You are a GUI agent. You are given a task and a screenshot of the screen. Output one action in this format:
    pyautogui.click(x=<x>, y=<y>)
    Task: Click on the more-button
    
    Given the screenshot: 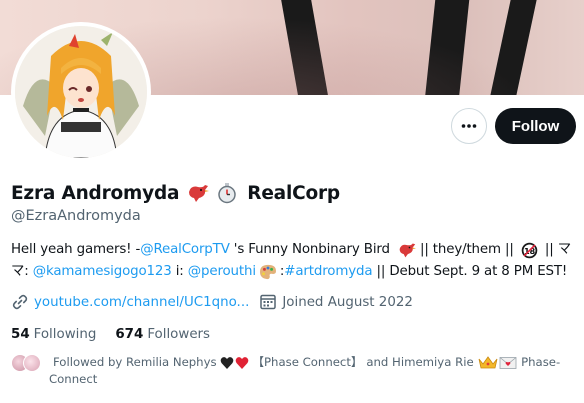 What is the action you would take?
    pyautogui.click(x=469, y=126)
    